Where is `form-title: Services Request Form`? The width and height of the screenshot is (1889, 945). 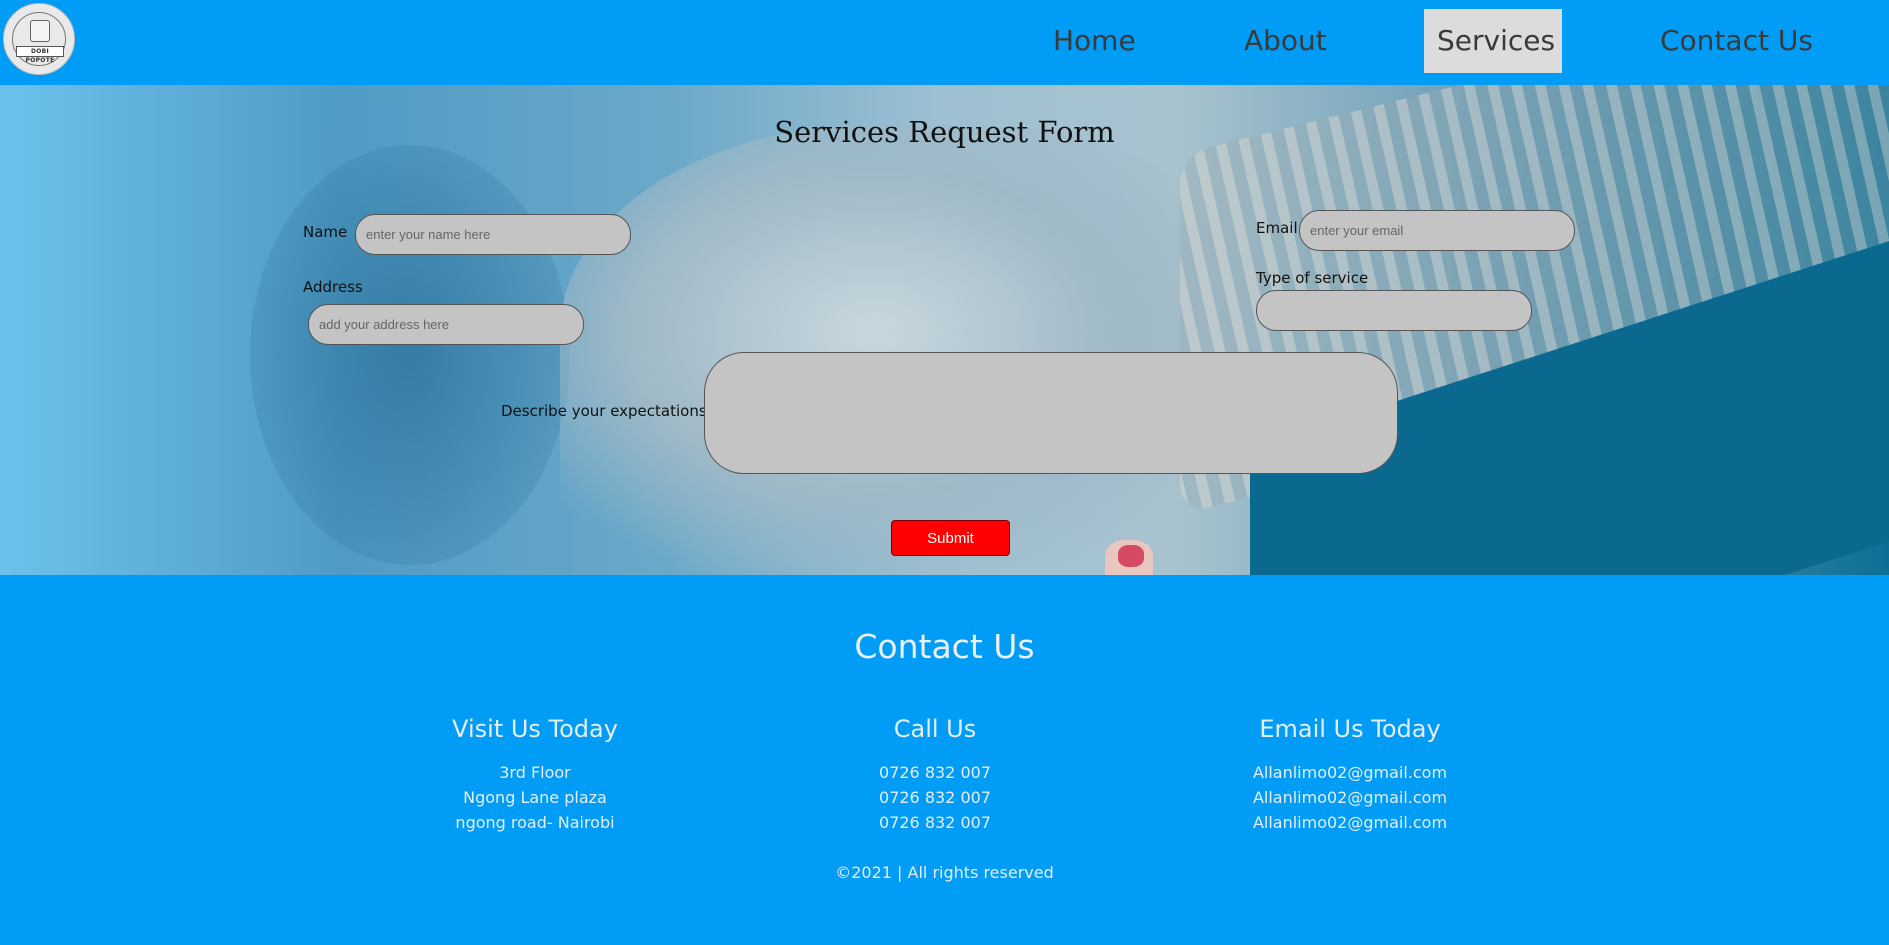
form-title: Services Request Form is located at coordinates (944, 132).